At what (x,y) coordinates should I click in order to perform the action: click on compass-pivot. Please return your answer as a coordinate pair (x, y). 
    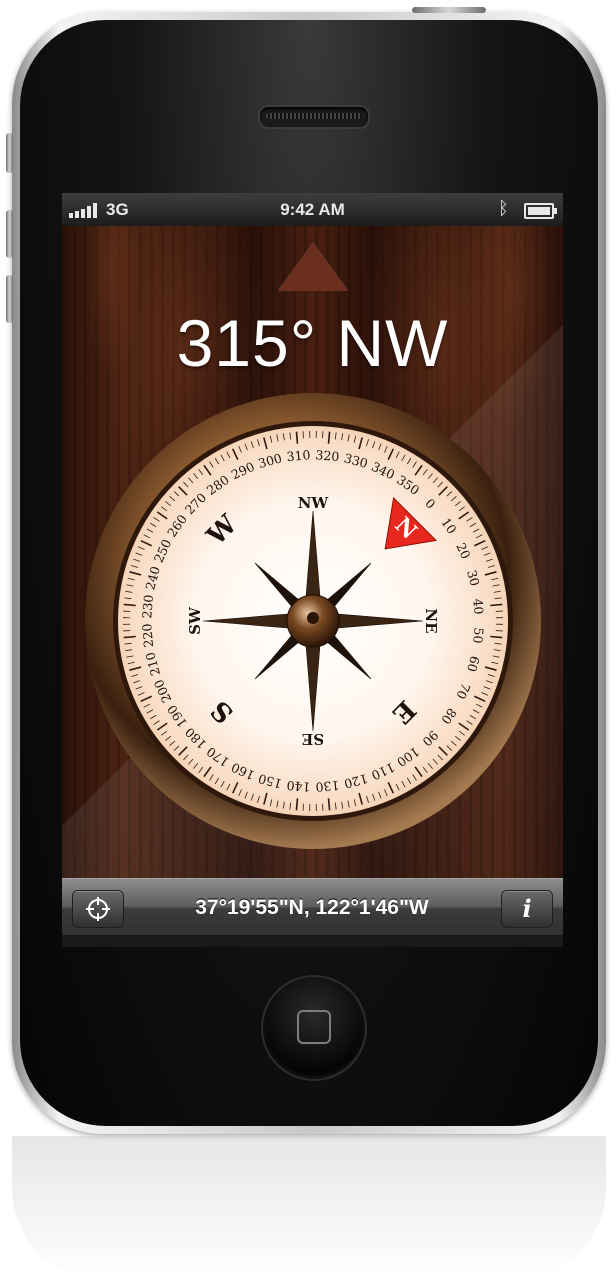
    Looking at the image, I should click on (313, 618).